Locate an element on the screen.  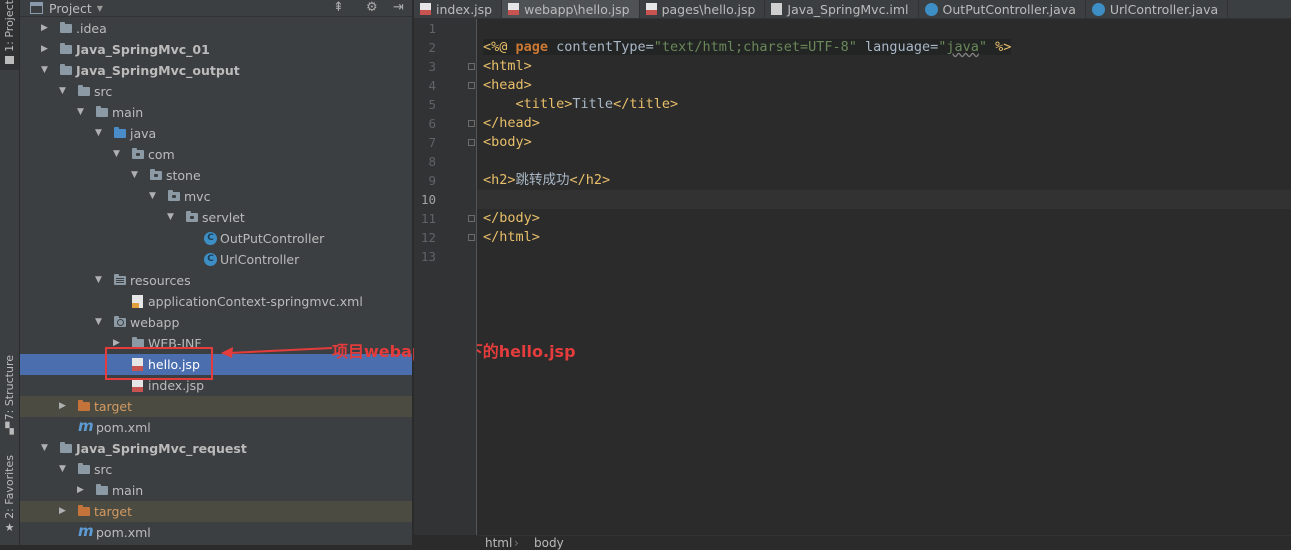
tree-item-com: ▼ com is located at coordinates (216, 154).